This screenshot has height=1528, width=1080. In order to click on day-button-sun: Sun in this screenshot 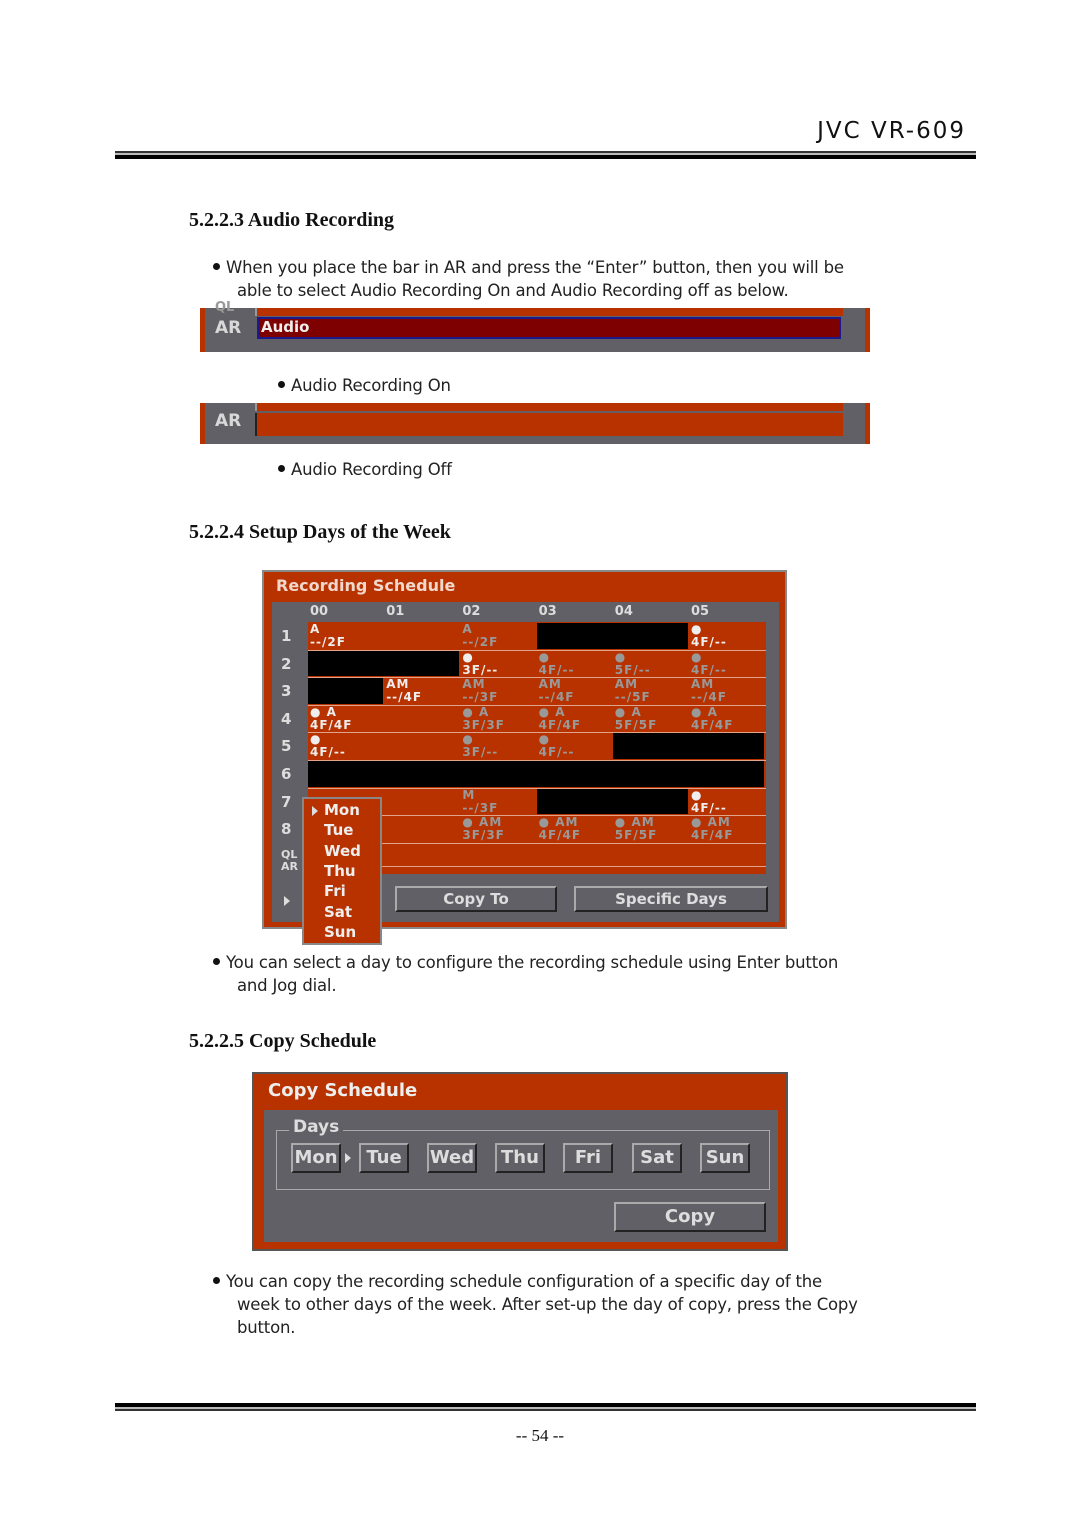, I will do `click(725, 1158)`.